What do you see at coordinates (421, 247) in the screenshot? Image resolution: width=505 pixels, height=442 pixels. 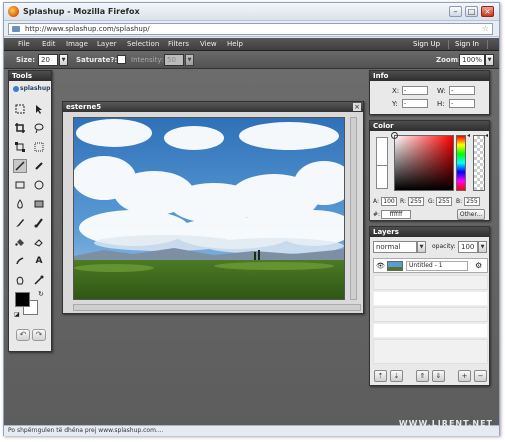 I see `blend-mode-dropdown-button: ▼` at bounding box center [421, 247].